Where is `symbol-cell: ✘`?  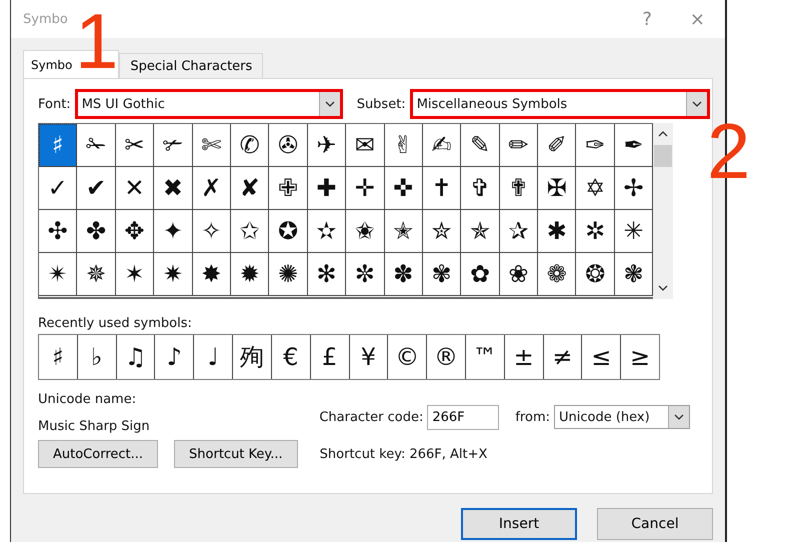
symbol-cell: ✘ is located at coordinates (250, 188).